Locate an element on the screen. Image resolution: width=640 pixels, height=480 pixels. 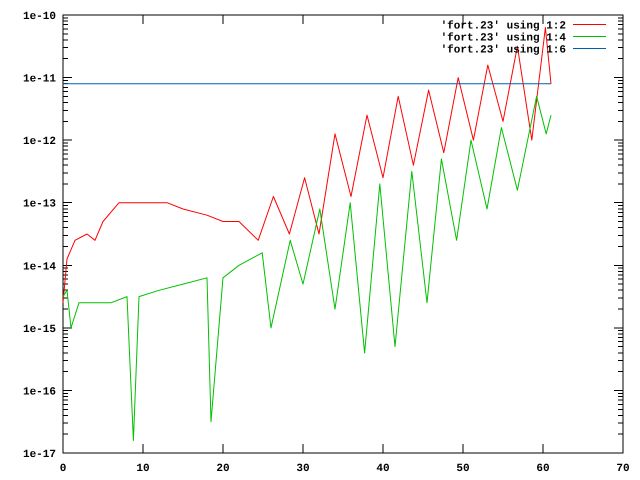
axis-tick-label: 1e-17 is located at coordinates (39, 455).